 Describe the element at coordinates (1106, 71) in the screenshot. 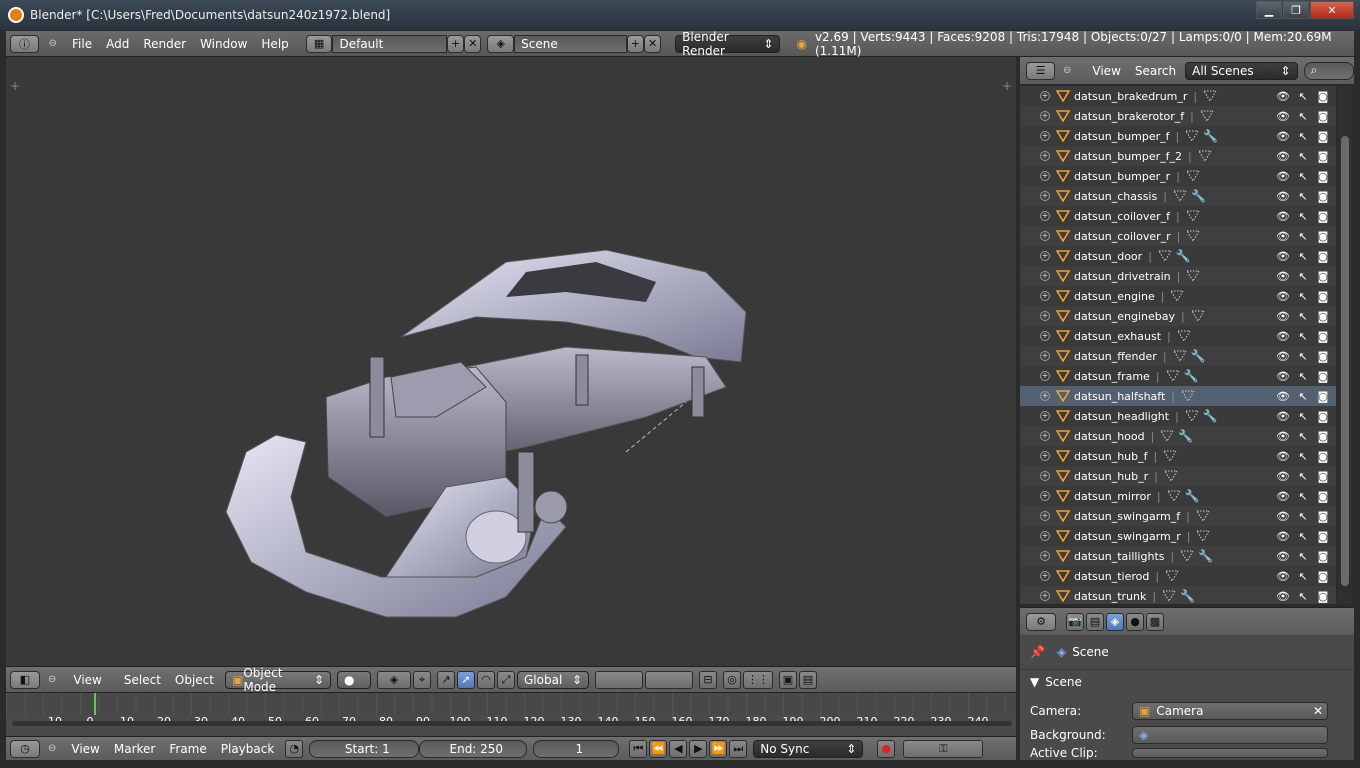

I see `outliner-menu-view: View` at that location.